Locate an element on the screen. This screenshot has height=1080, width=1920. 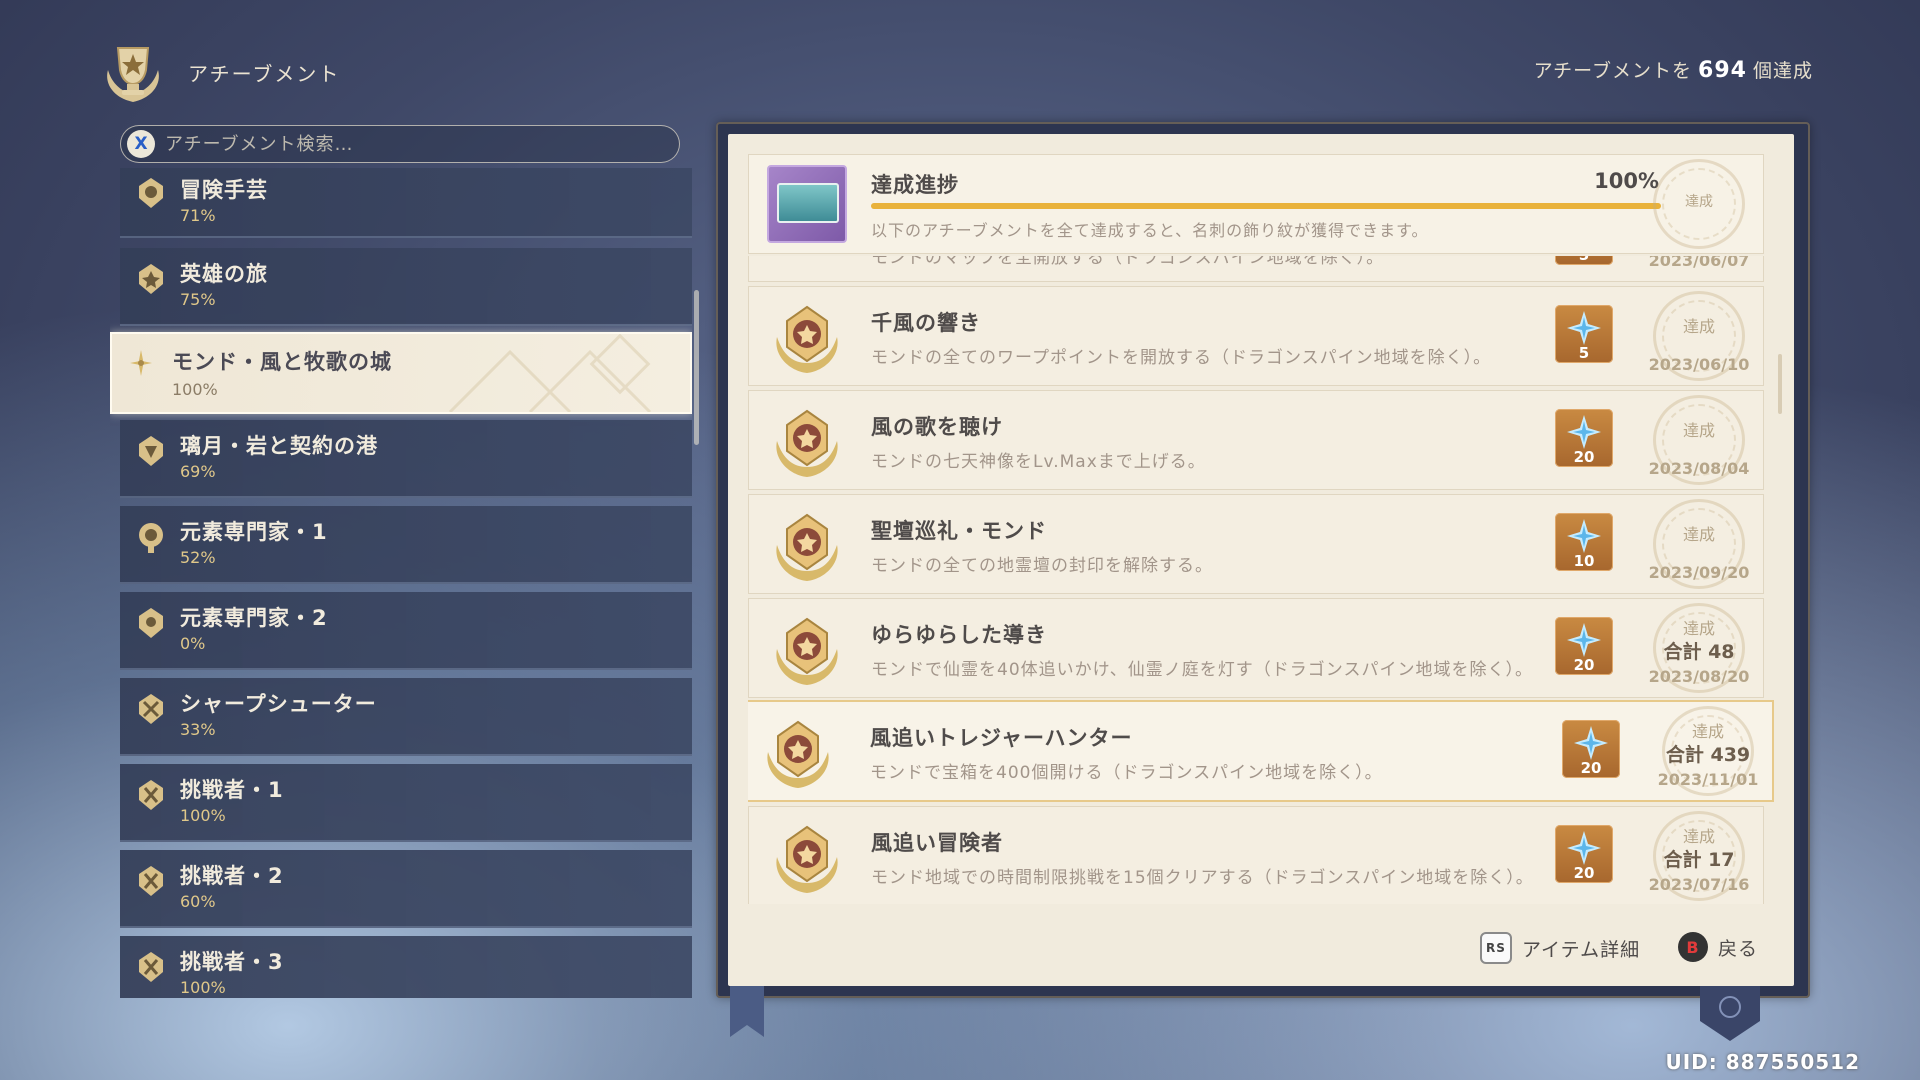
achievement-title: 風追いトレジャーハンター is located at coordinates (1001, 738).